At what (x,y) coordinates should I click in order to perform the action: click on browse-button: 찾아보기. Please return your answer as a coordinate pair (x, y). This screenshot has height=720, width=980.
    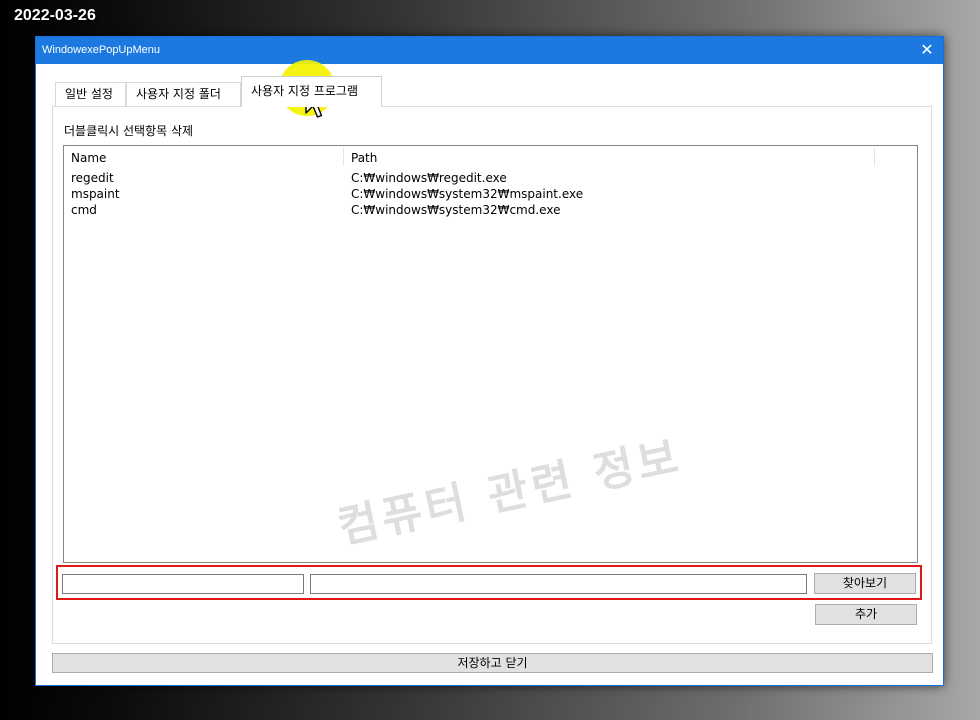
    Looking at the image, I should click on (865, 583).